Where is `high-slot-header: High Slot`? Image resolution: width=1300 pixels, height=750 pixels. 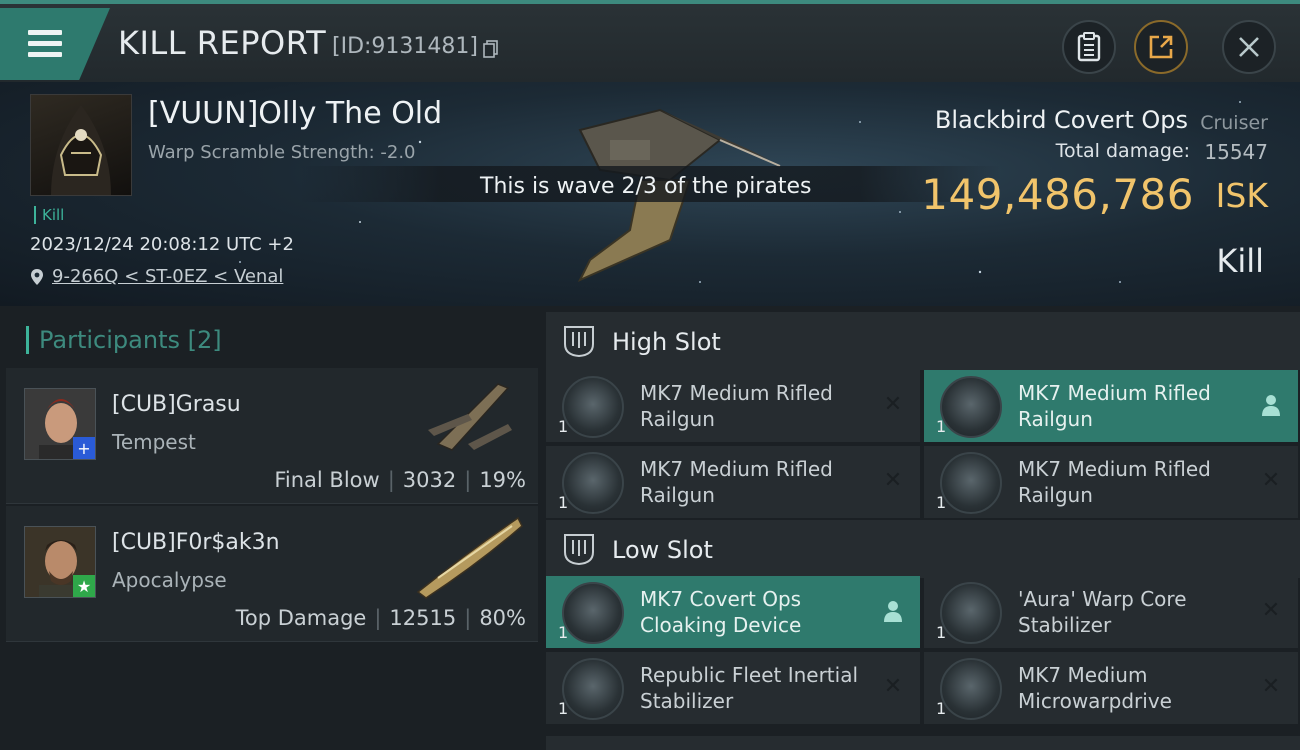 high-slot-header: High Slot is located at coordinates (923, 341).